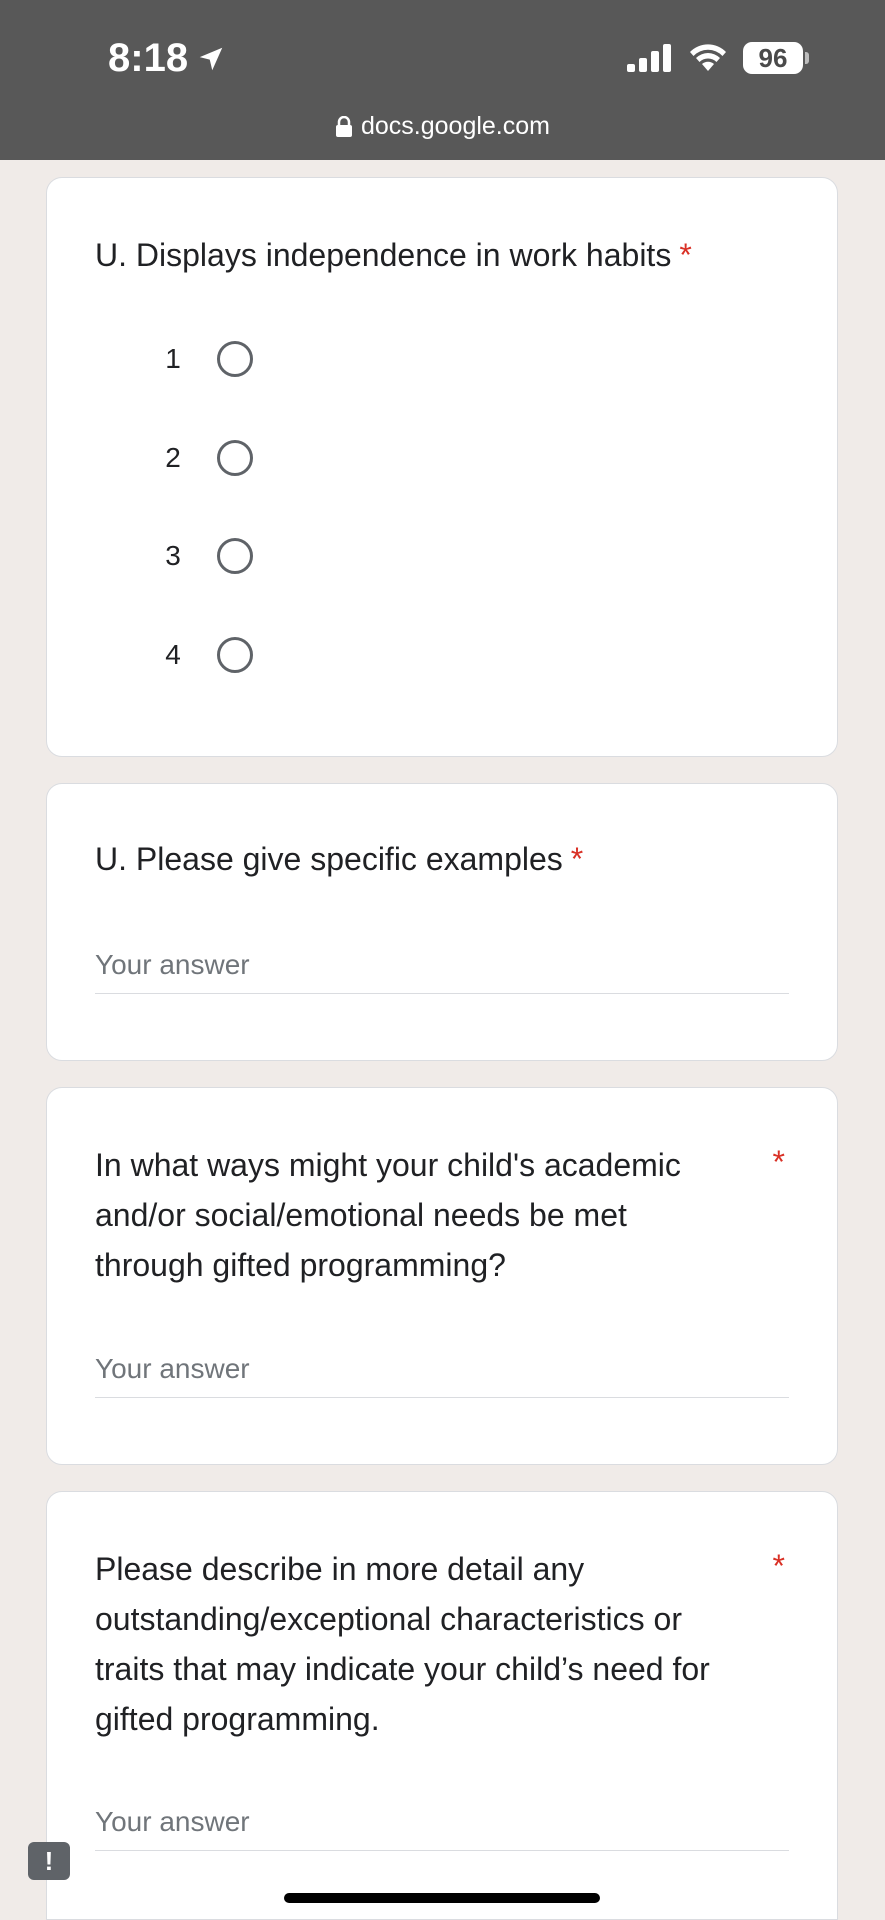 The width and height of the screenshot is (885, 1920). What do you see at coordinates (173, 555) in the screenshot?
I see `radio-label: 3` at bounding box center [173, 555].